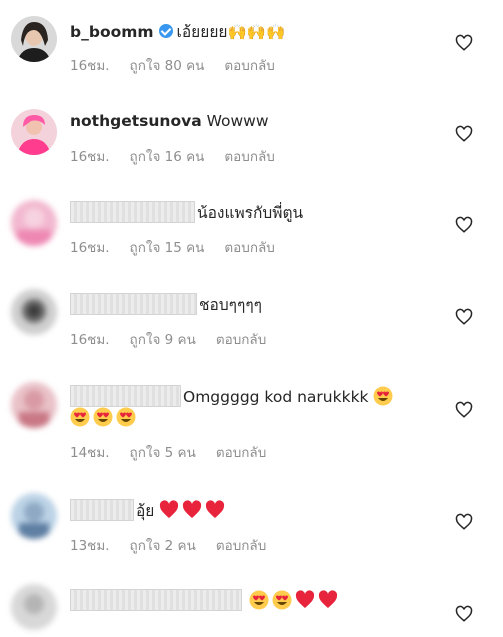  Describe the element at coordinates (237, 121) in the screenshot. I see `comment-text: Wowww` at that location.